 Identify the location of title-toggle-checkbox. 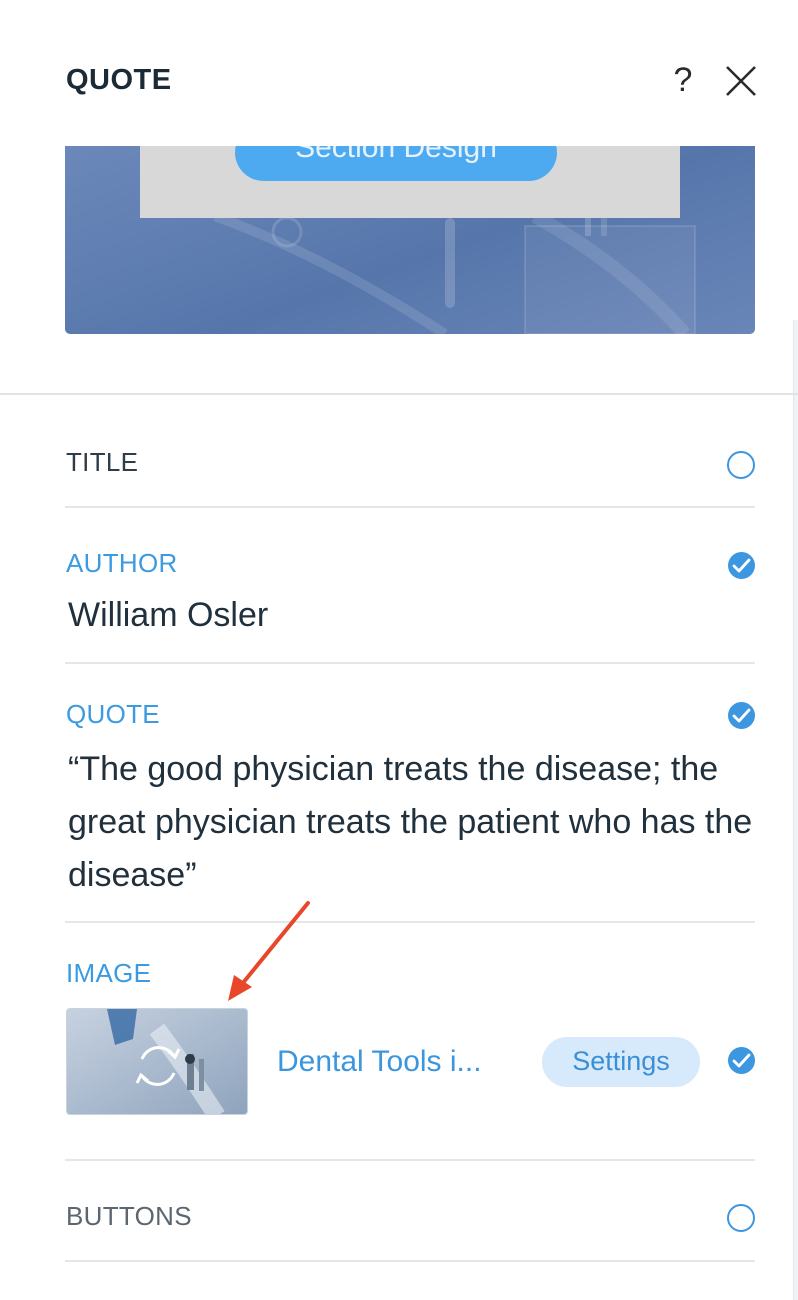
(741, 465).